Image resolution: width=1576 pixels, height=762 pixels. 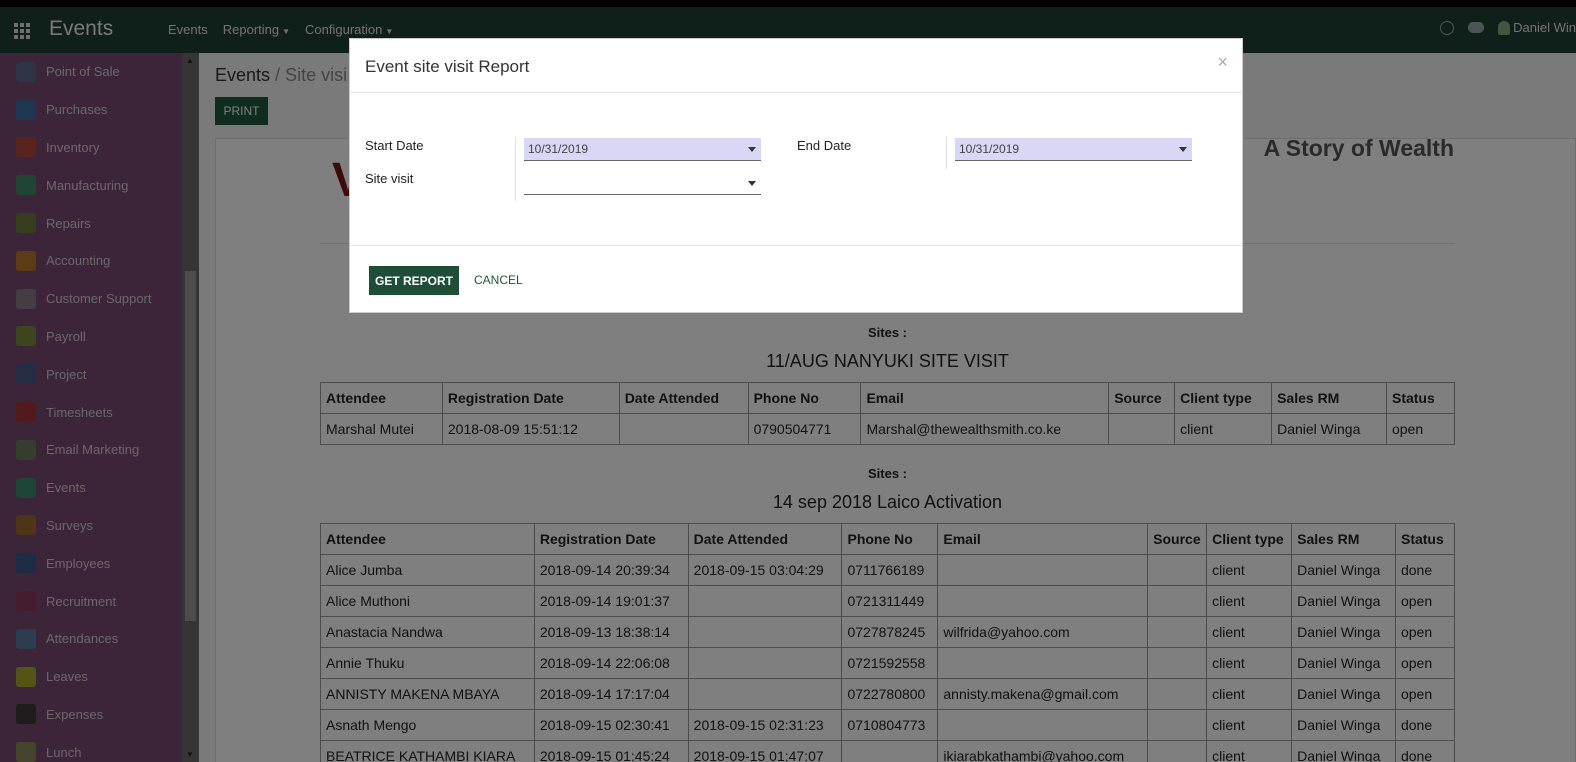 What do you see at coordinates (394, 145) in the screenshot?
I see `start-date-label: Start Date` at bounding box center [394, 145].